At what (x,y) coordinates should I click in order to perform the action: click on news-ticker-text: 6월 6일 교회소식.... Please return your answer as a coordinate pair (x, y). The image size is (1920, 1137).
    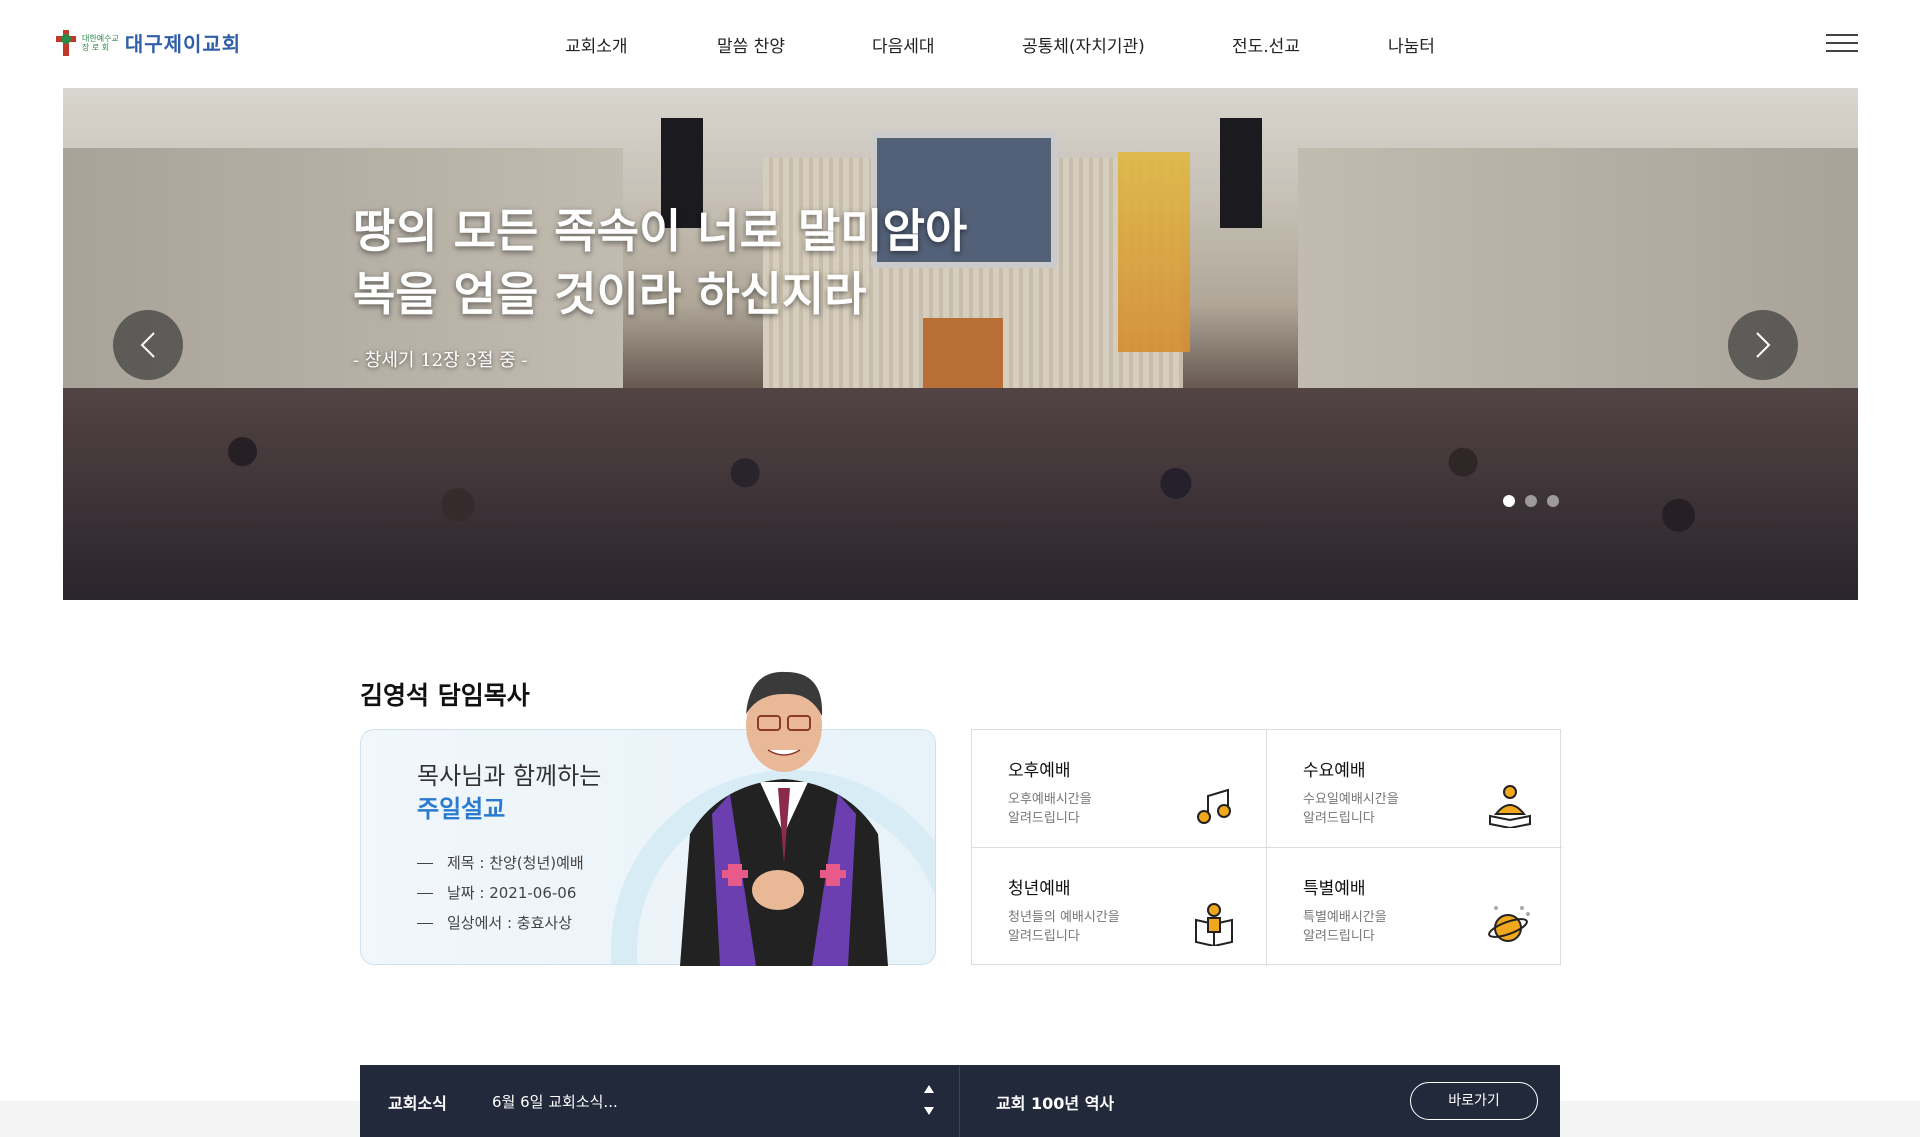
    Looking at the image, I should click on (555, 1101).